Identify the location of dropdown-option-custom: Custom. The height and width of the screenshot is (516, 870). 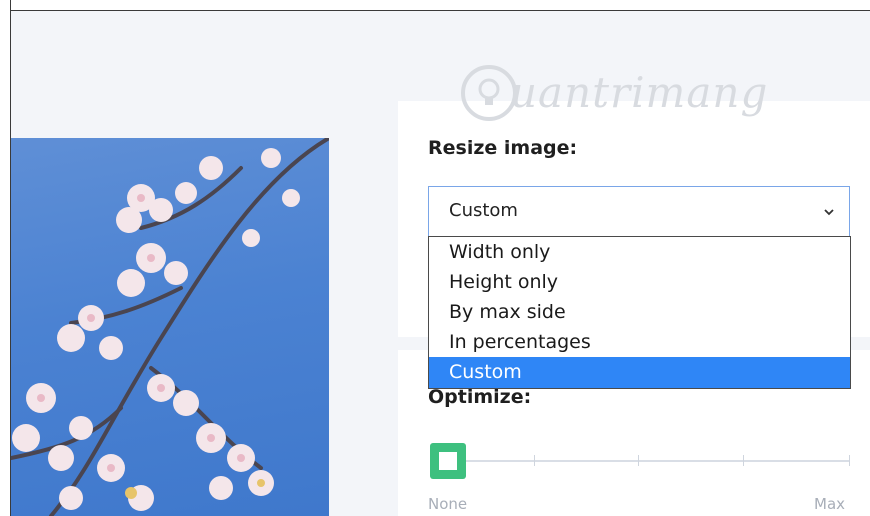
(639, 372).